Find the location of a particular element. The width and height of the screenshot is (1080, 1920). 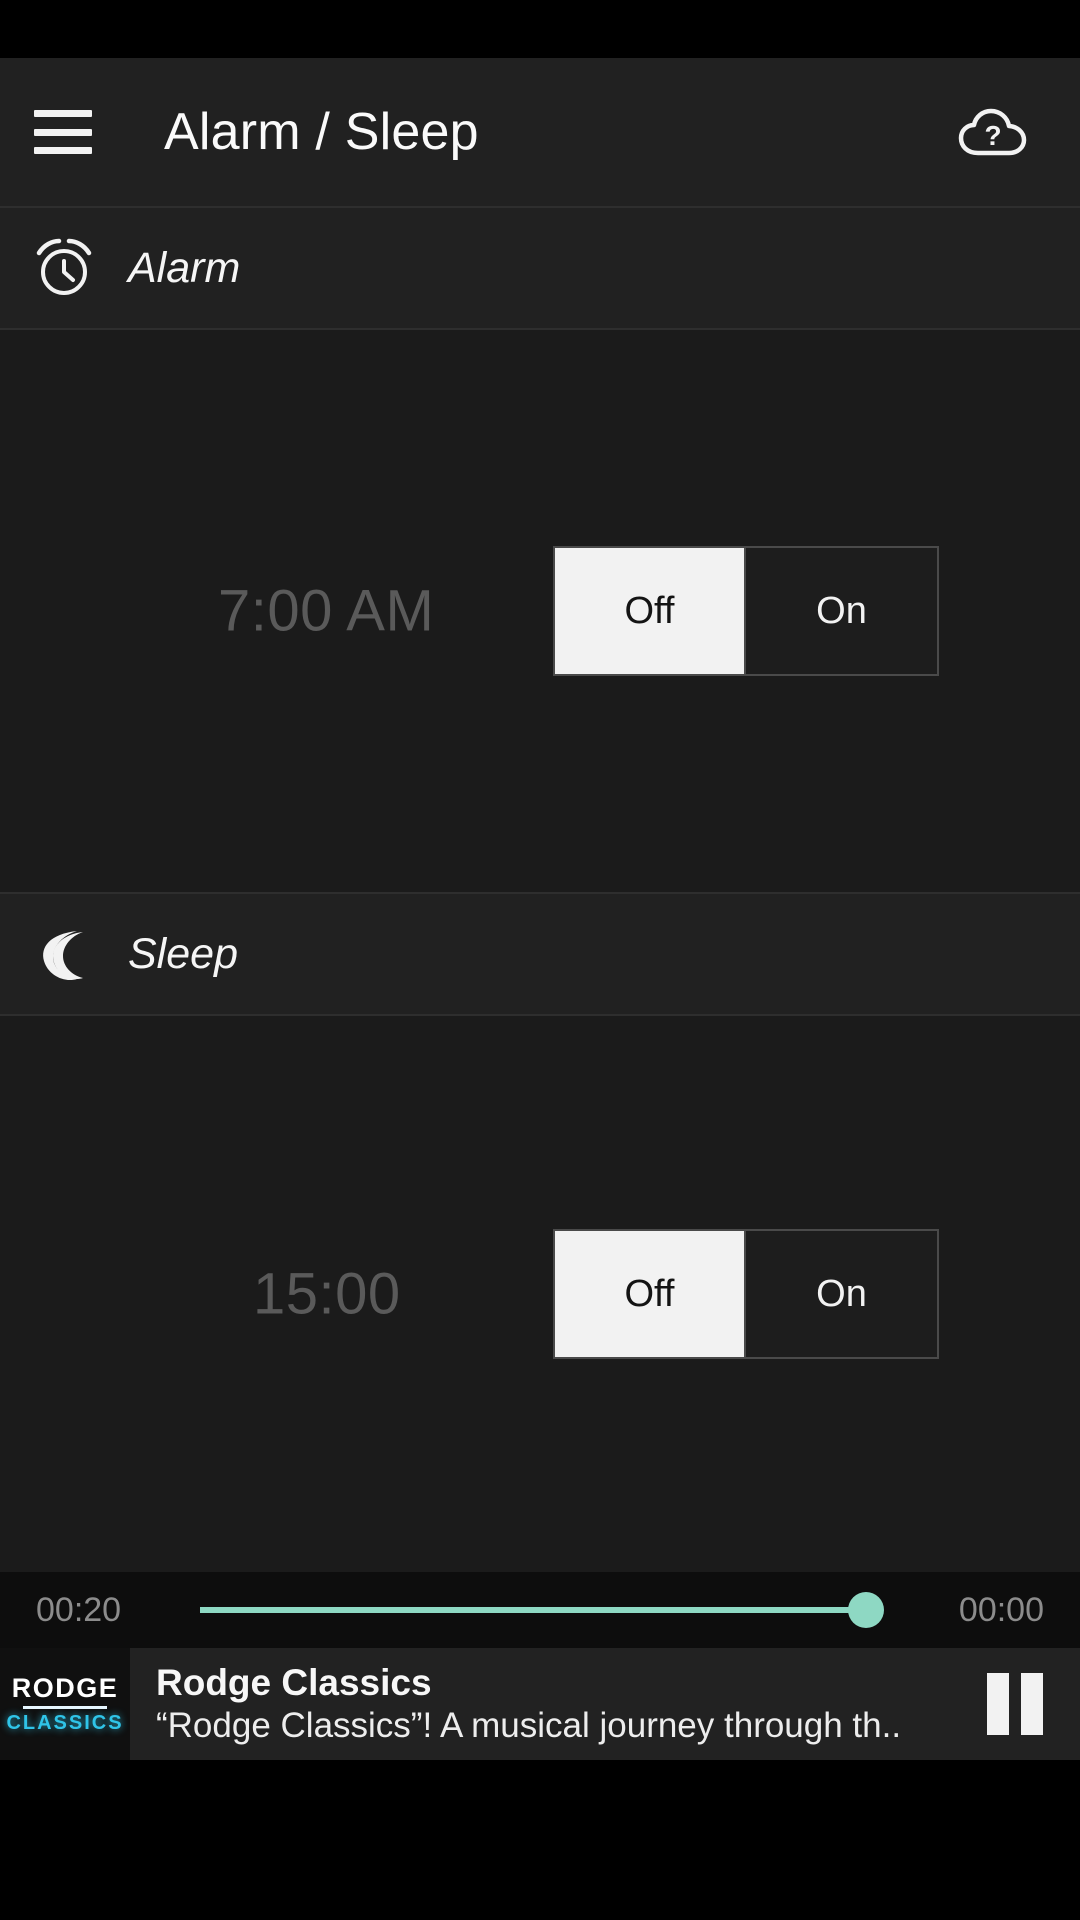

sleep-timer-value: 15:00 is located at coordinates (327, 1294).